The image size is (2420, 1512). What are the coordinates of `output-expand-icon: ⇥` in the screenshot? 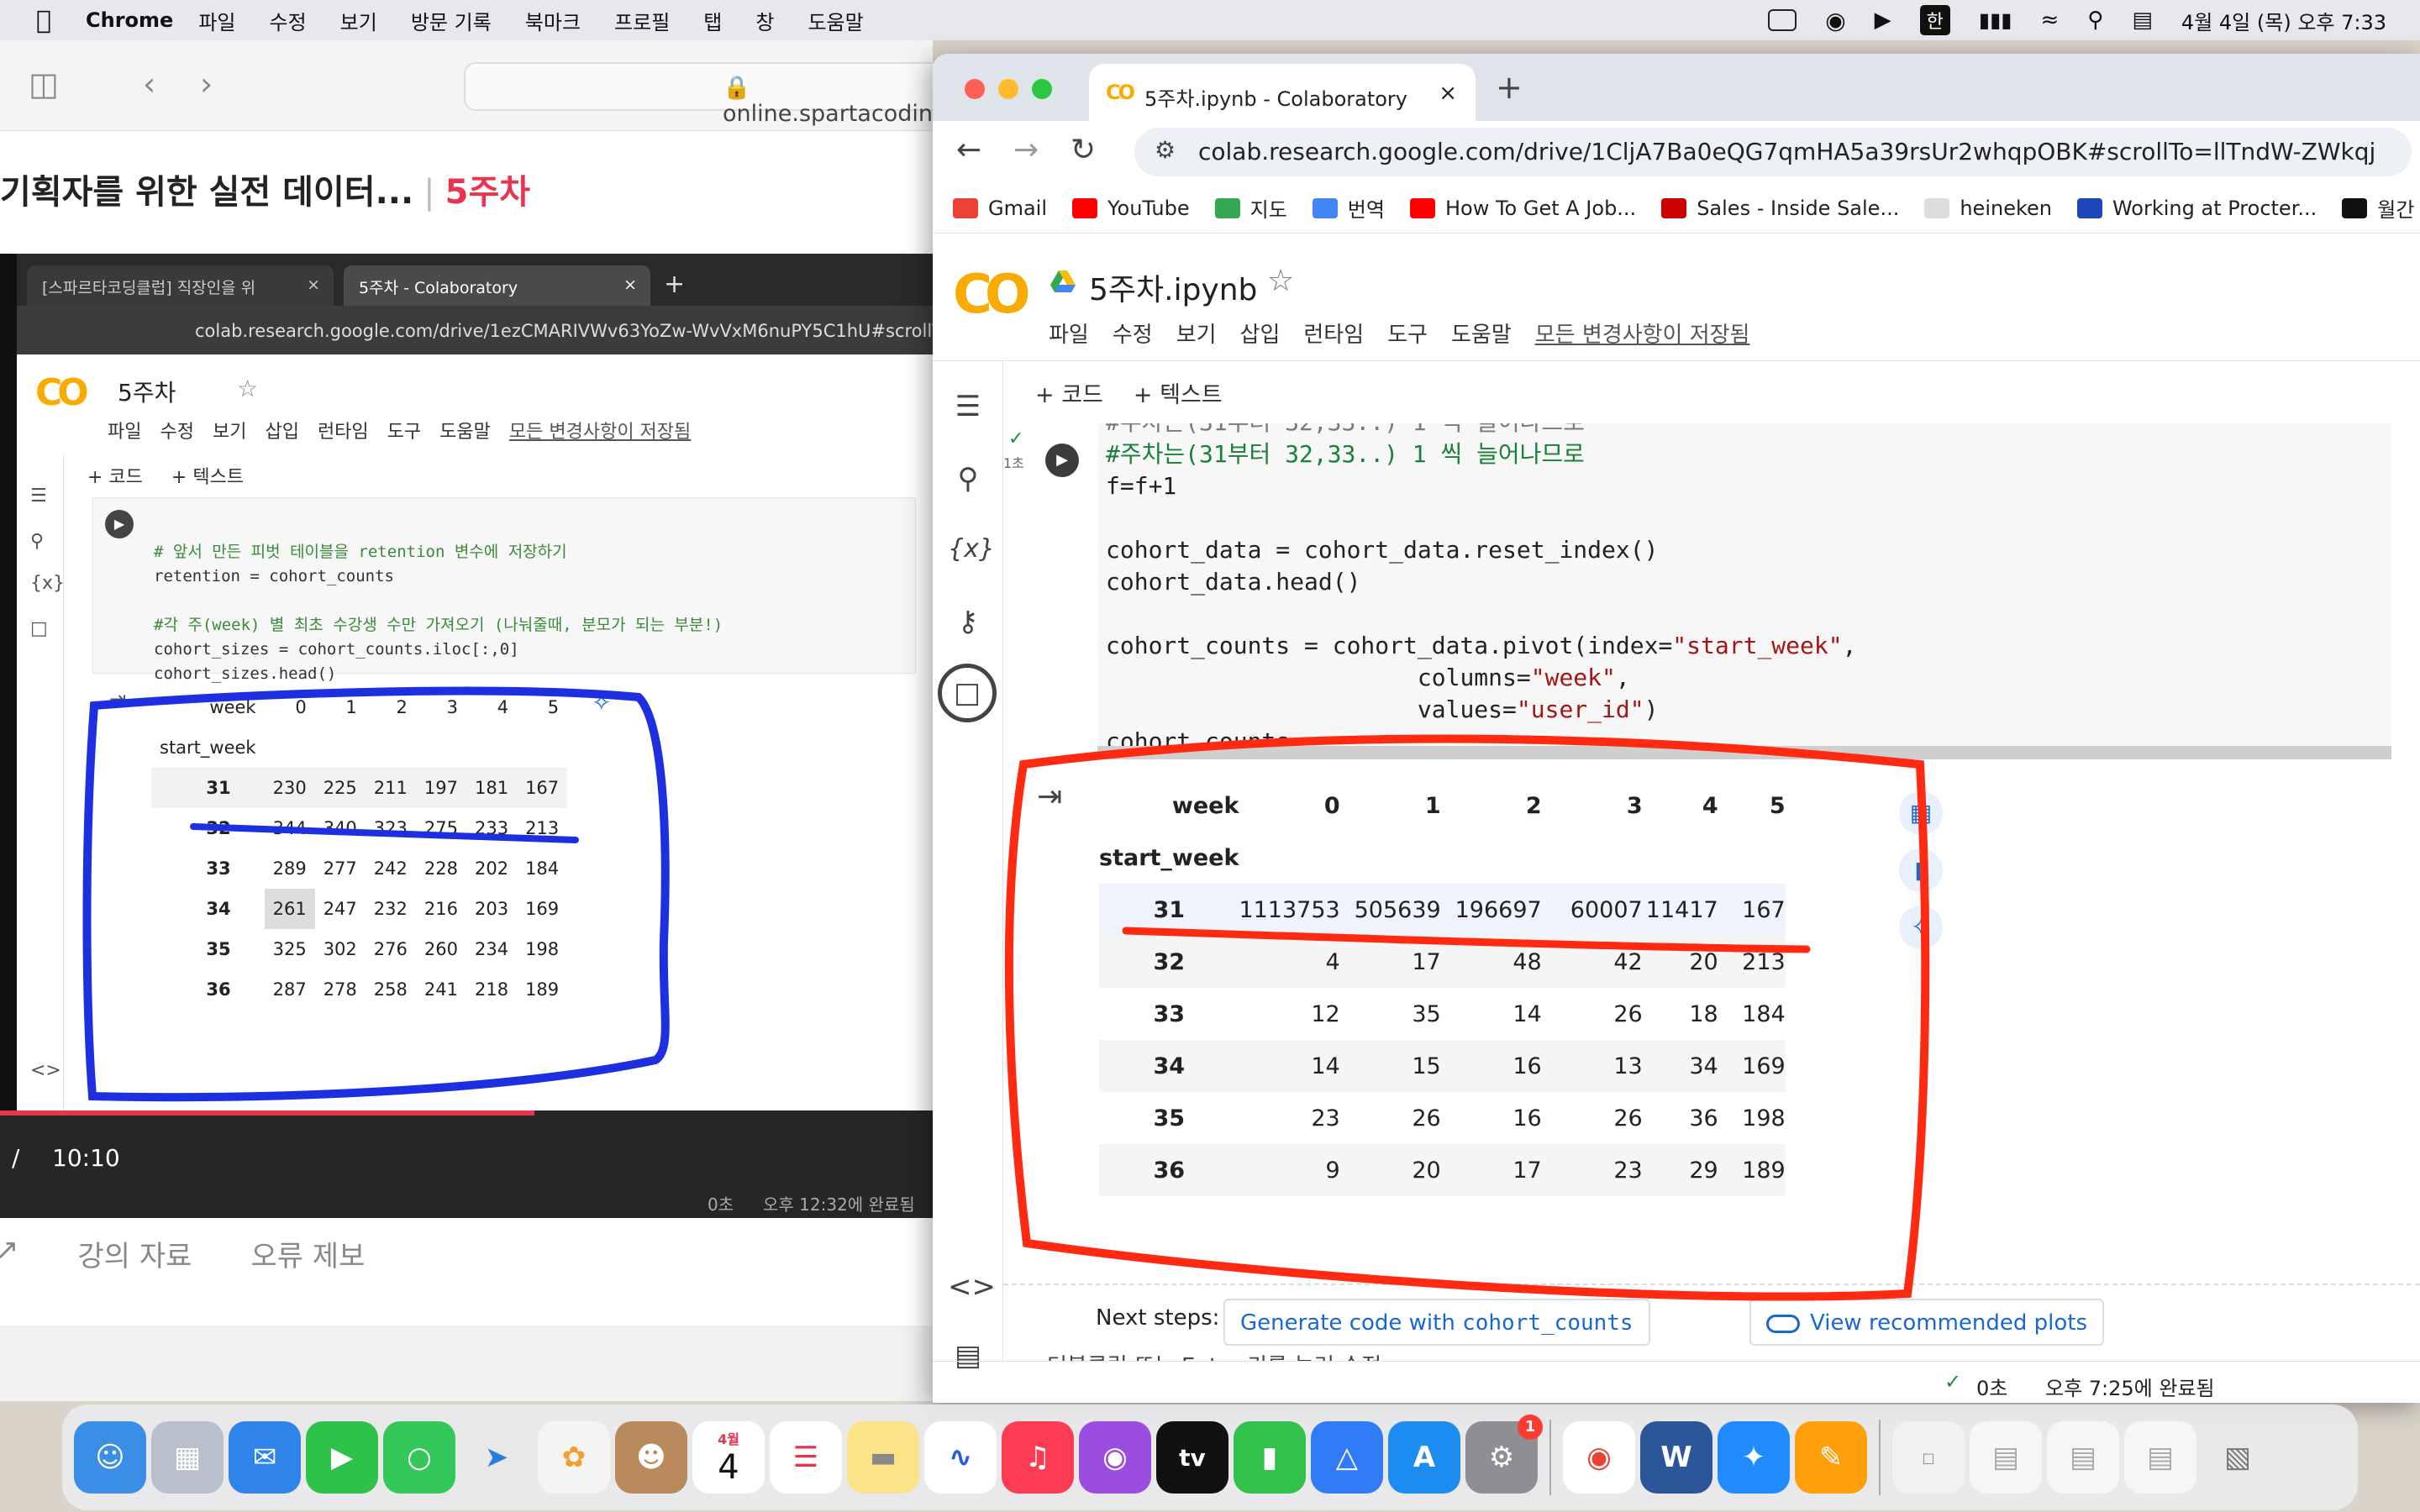 It's located at (1049, 797).